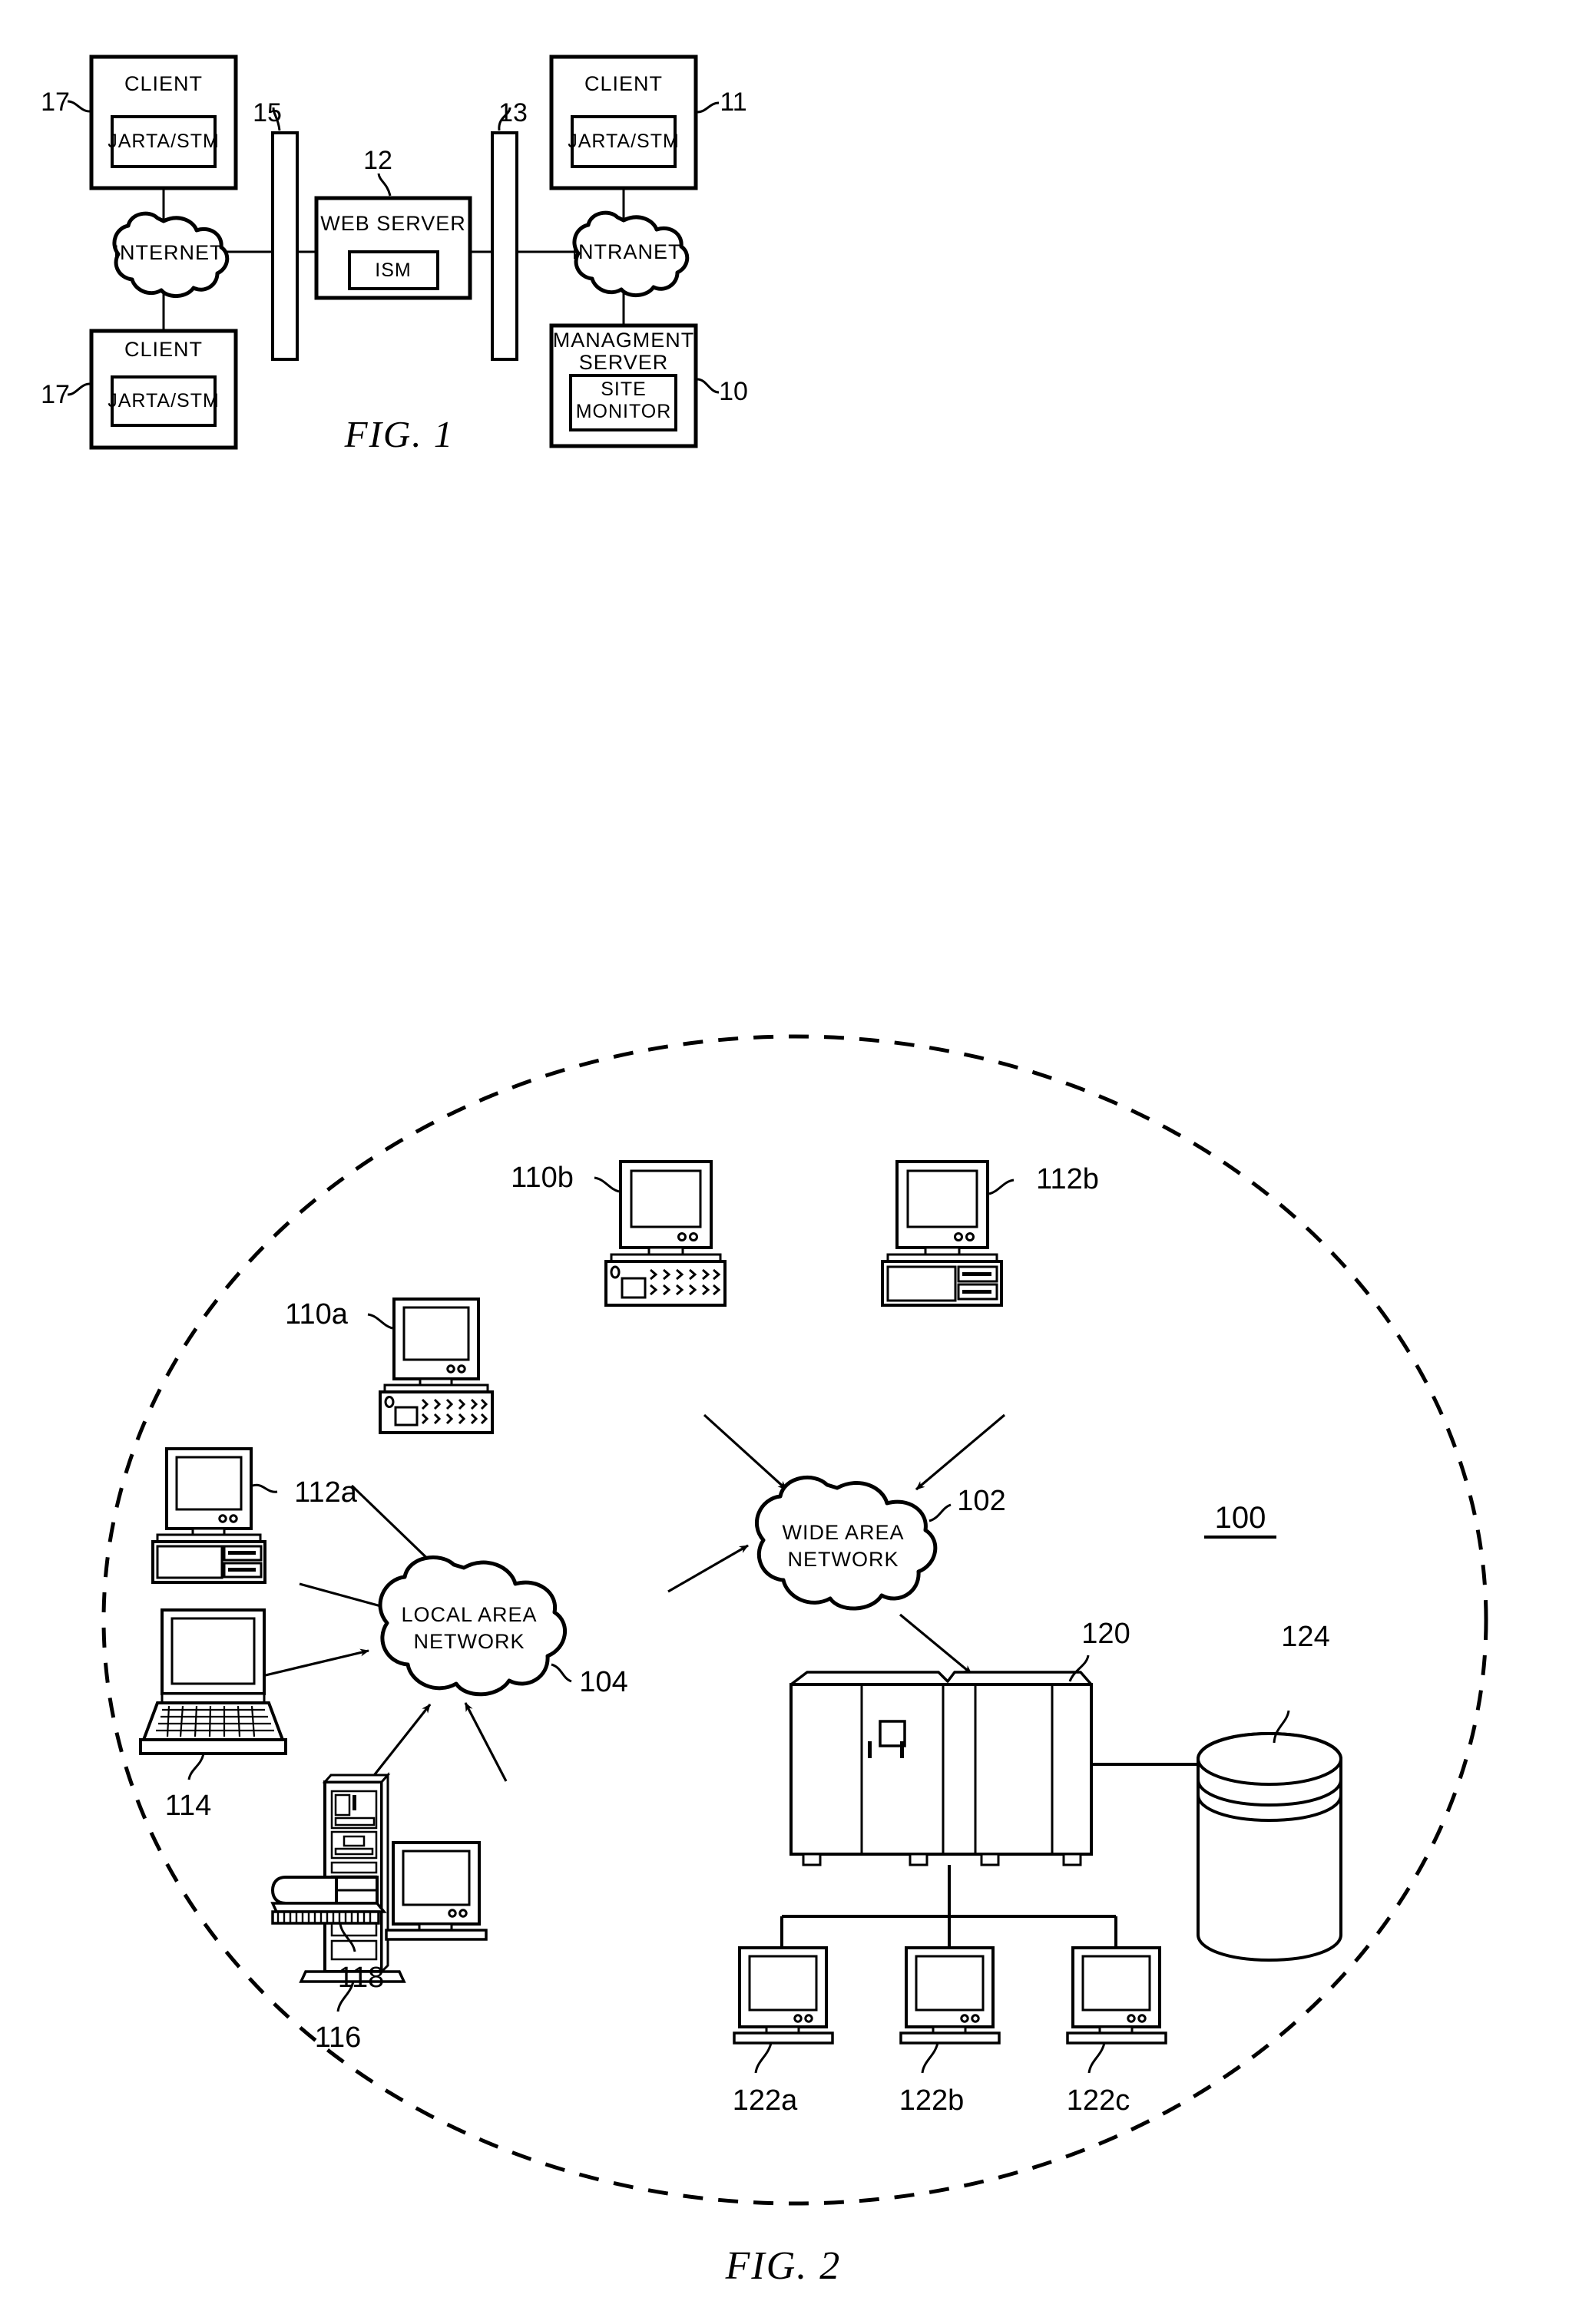 The height and width of the screenshot is (2324, 1569). Describe the element at coordinates (1098, 2100) in the screenshot. I see `ref-122c: 122c` at that location.